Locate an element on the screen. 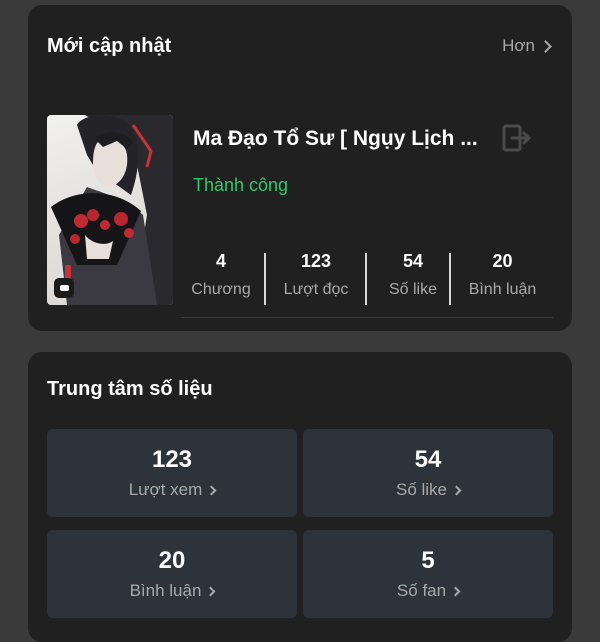  recent-updates-header: Mới cập nhật Hơn is located at coordinates (300, 46).